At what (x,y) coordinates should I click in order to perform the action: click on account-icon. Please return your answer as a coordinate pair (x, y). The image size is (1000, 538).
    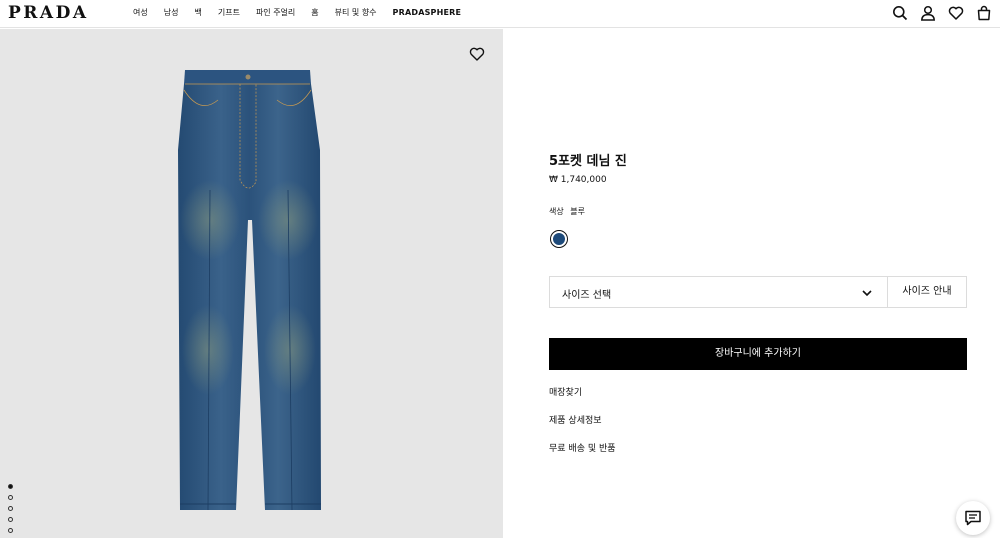
    Looking at the image, I should click on (928, 13).